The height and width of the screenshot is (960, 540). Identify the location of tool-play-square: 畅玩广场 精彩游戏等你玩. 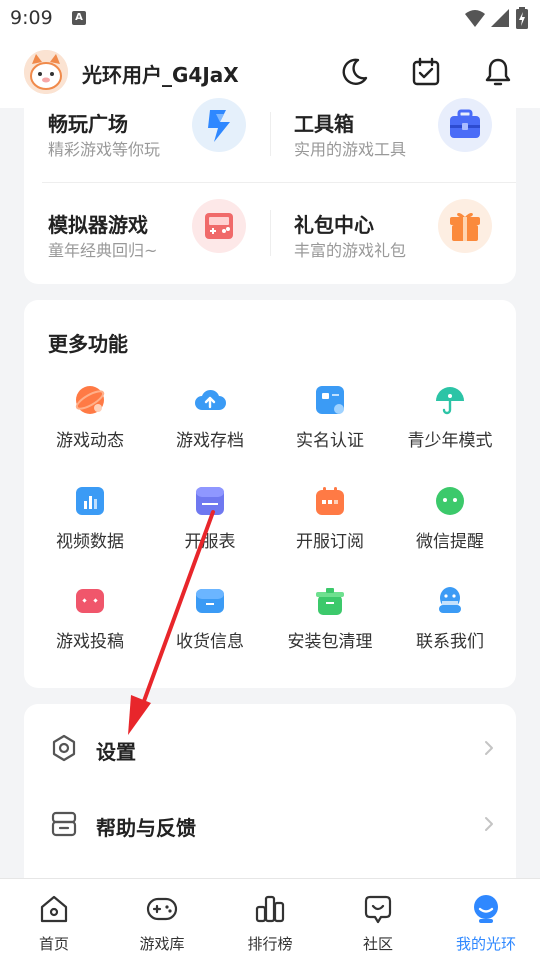
(158, 143).